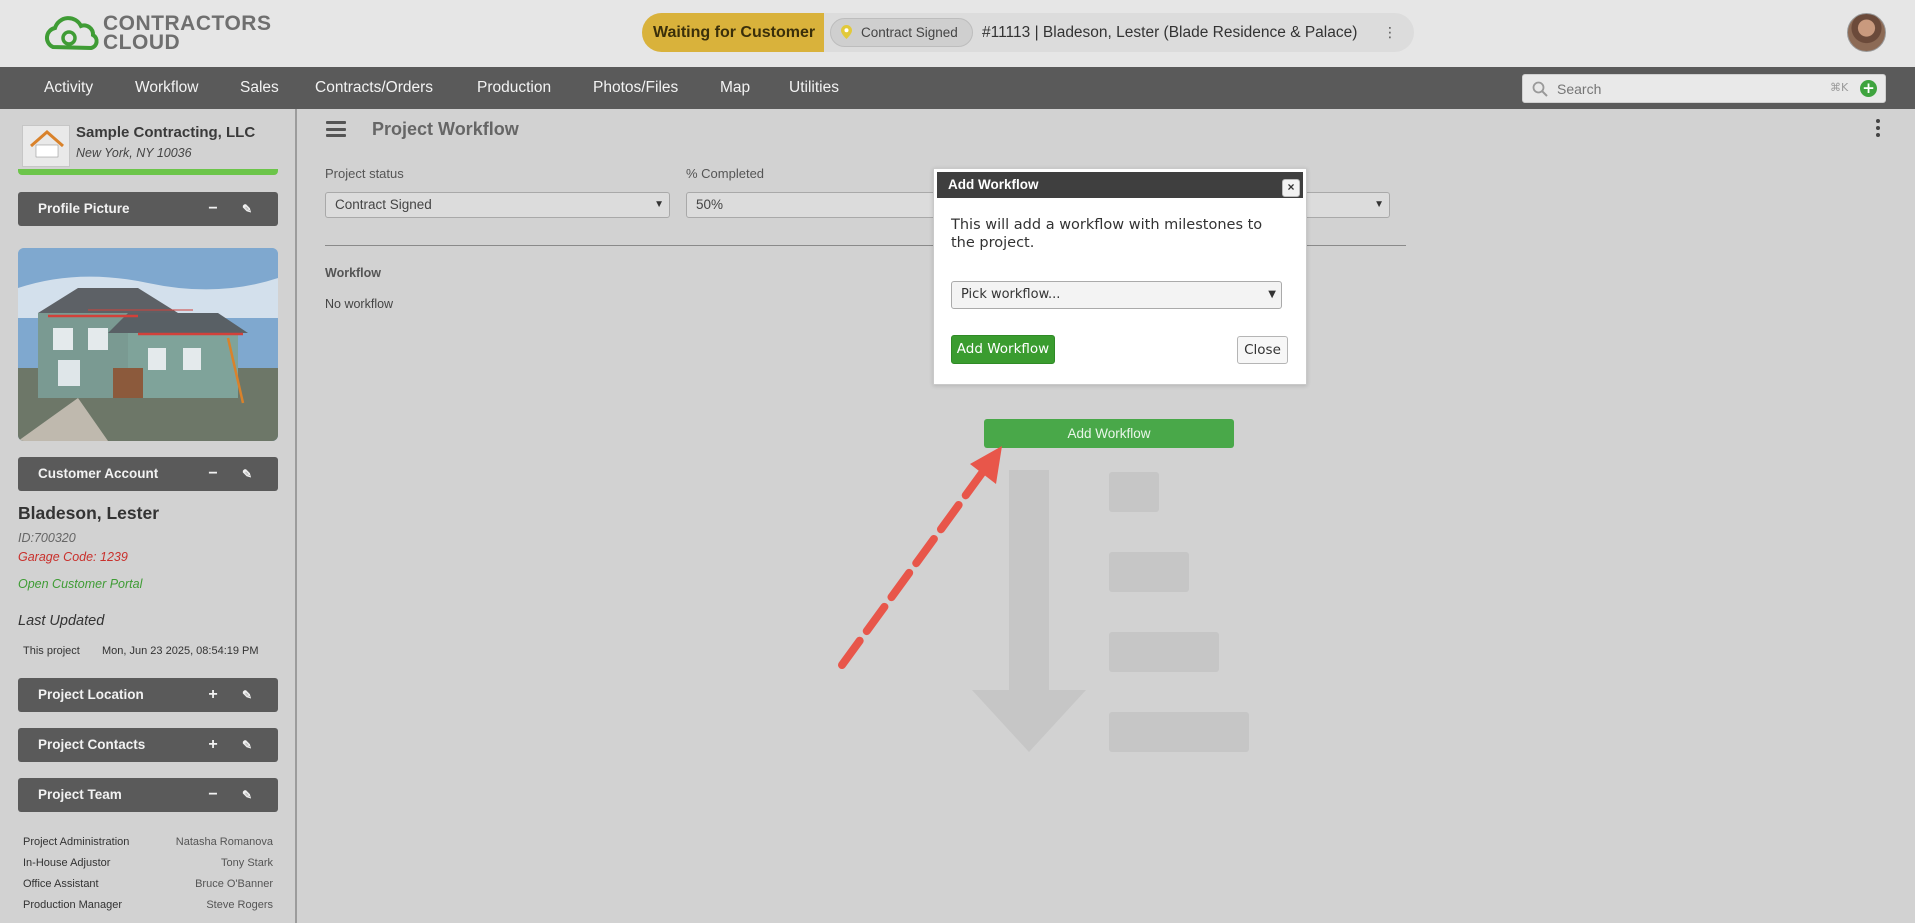 The image size is (1915, 923). I want to click on contractors-cloud-logo: CONTRACTORS CLOUD, so click(157, 34).